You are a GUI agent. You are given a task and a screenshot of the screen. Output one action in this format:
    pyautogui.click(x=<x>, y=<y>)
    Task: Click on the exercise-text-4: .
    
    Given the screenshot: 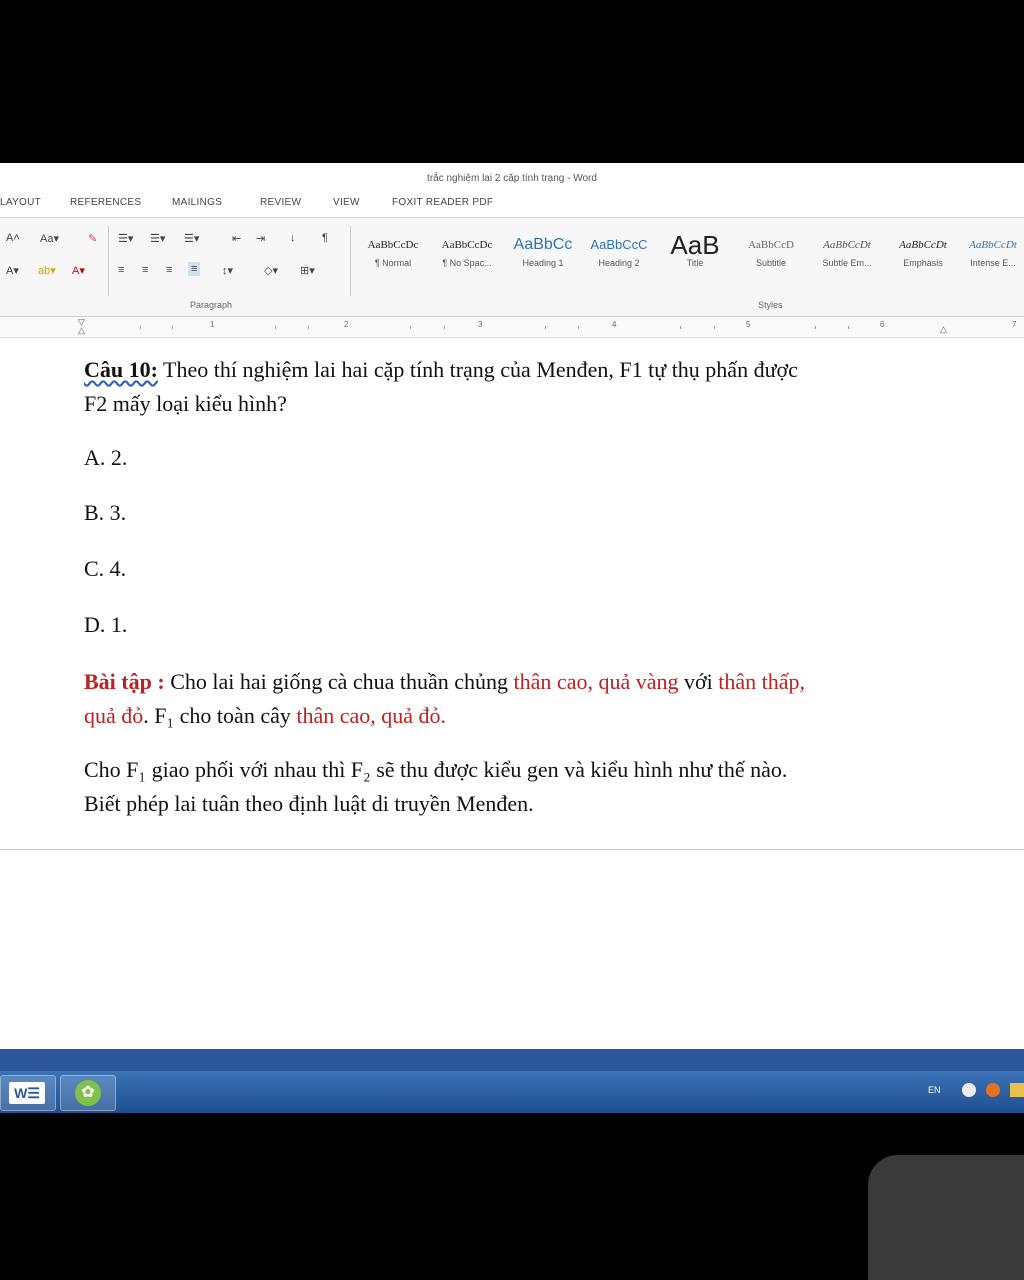 What is the action you would take?
    pyautogui.click(x=443, y=715)
    